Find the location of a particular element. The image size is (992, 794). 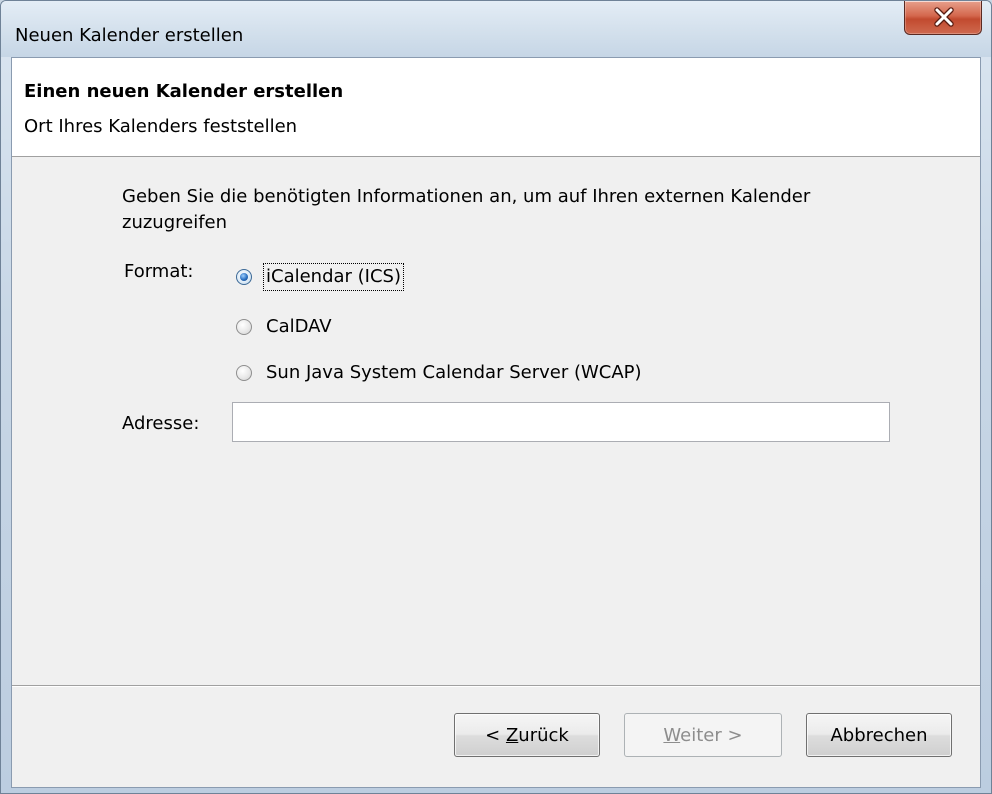

format-radio-ics: iCalendar (ICS) is located at coordinates (320, 277).